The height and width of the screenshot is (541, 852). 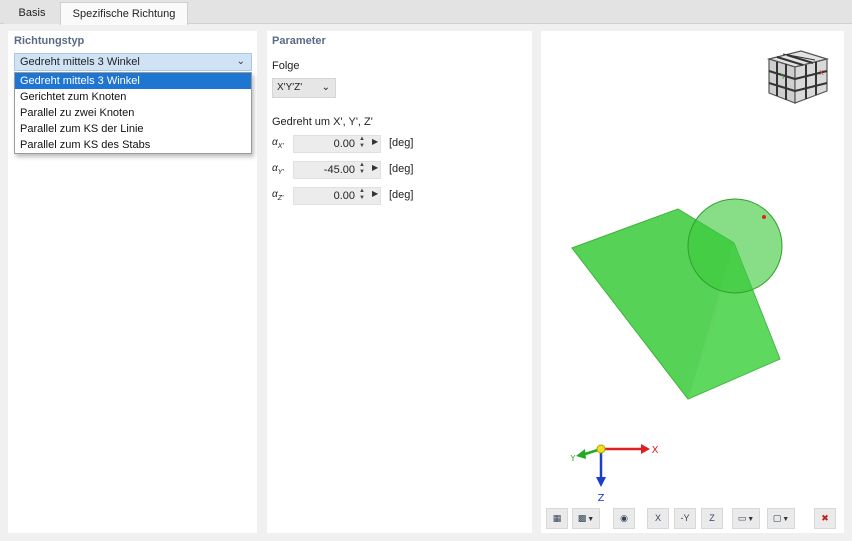 I want to click on render-mode-icon: ▩▼, so click(x=586, y=518).